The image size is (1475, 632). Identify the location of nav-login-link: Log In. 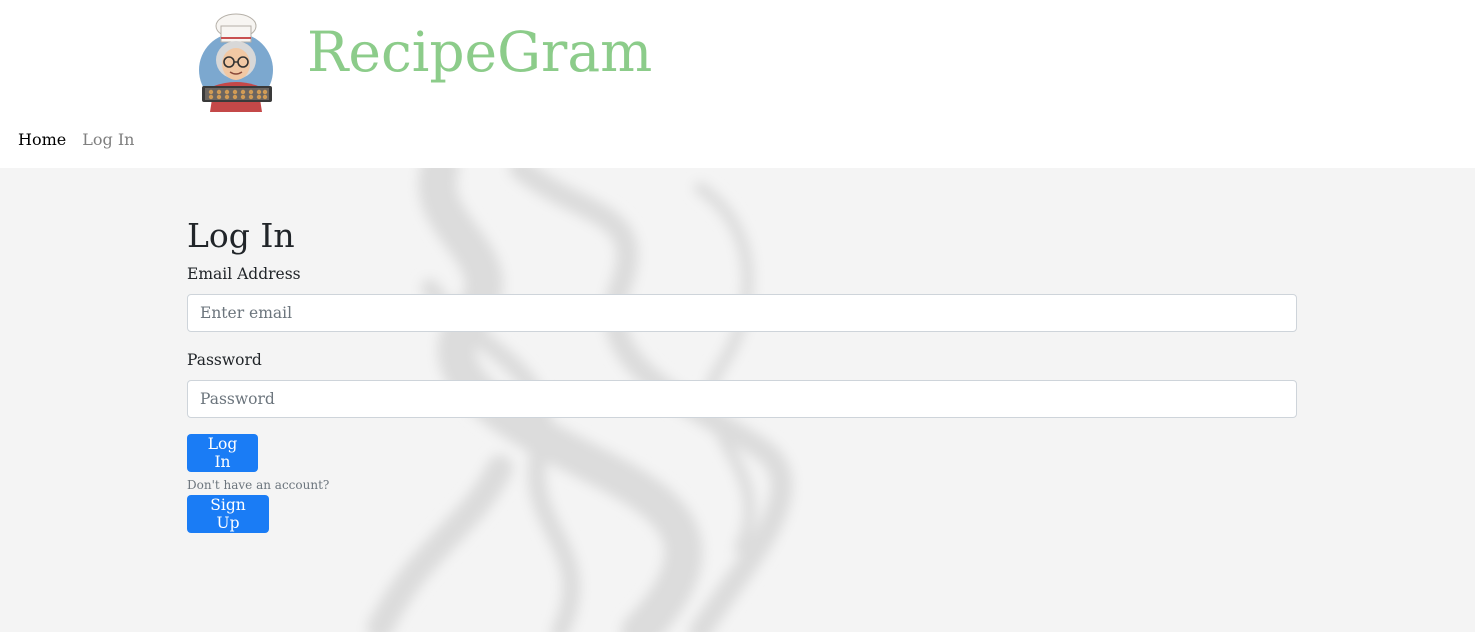
(108, 140).